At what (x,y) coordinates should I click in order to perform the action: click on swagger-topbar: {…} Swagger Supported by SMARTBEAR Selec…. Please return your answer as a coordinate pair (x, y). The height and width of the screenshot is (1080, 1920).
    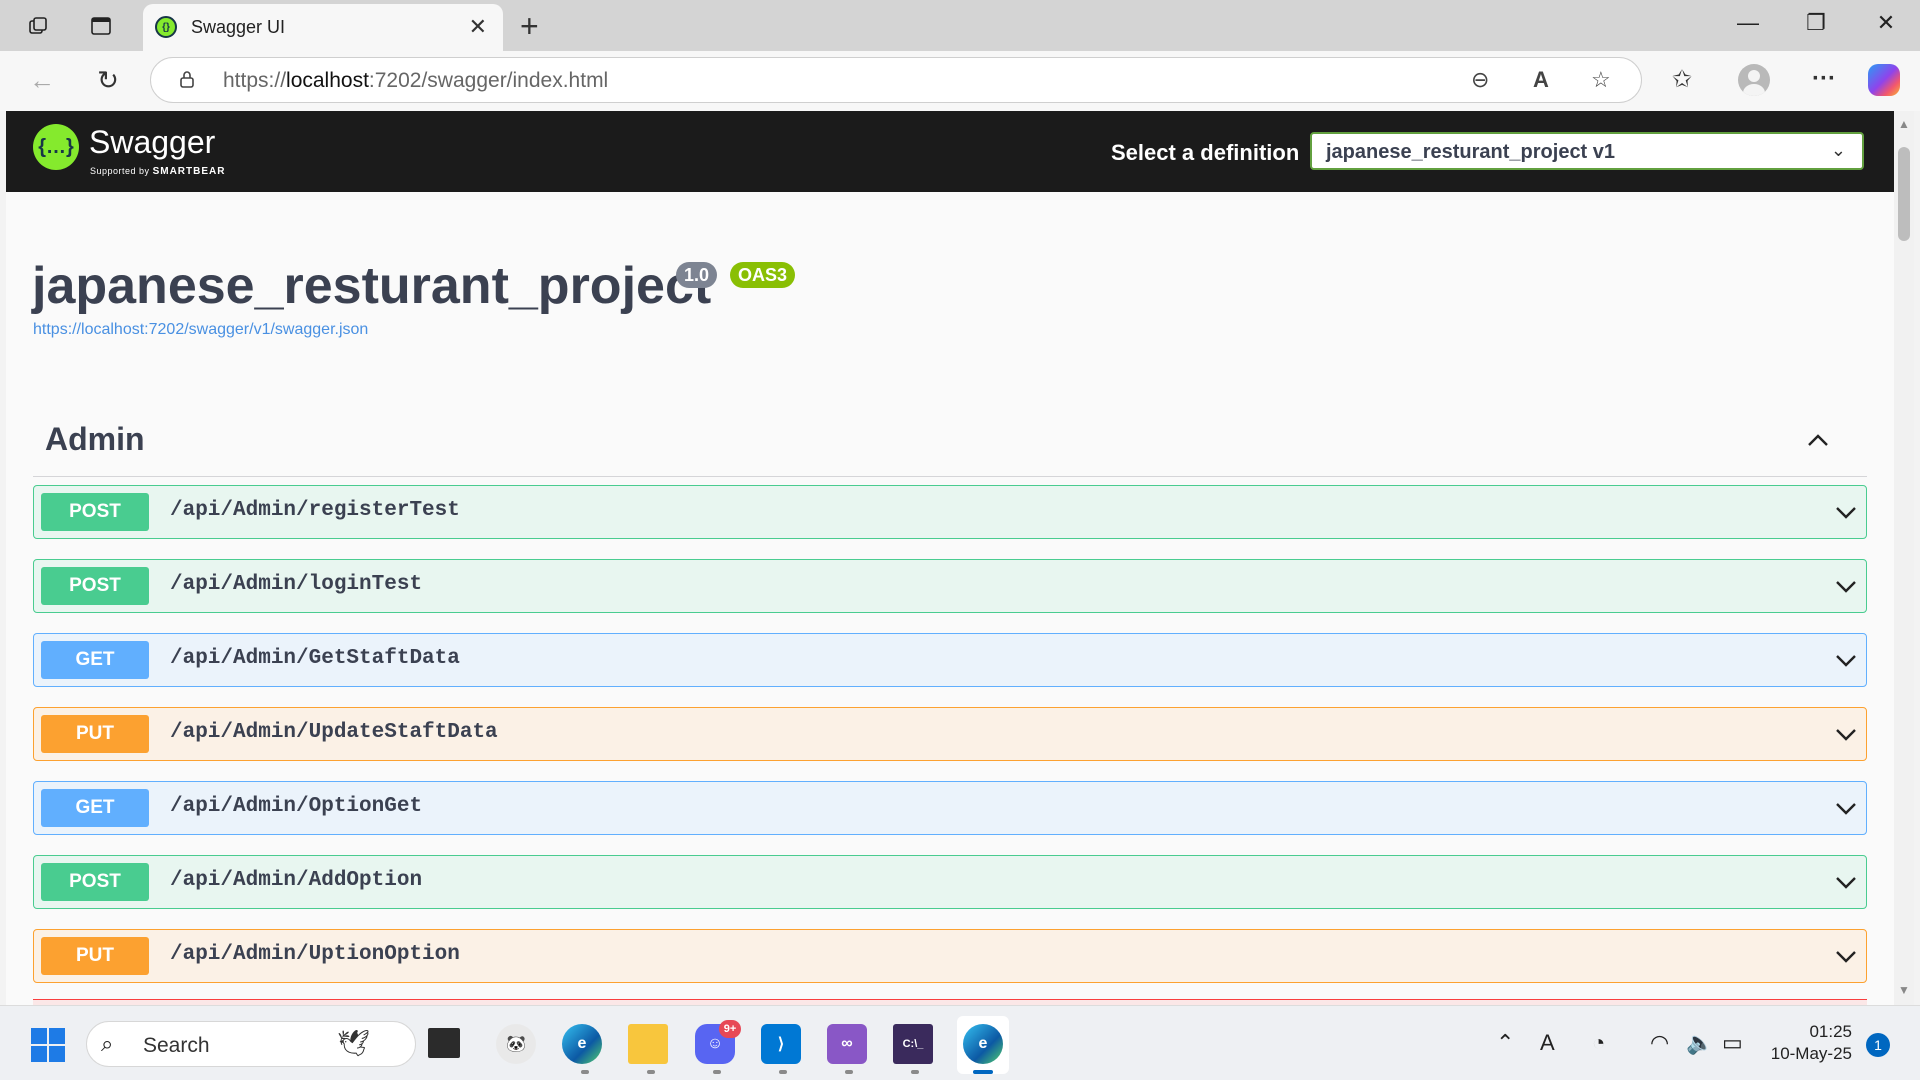
    Looking at the image, I should click on (950, 151).